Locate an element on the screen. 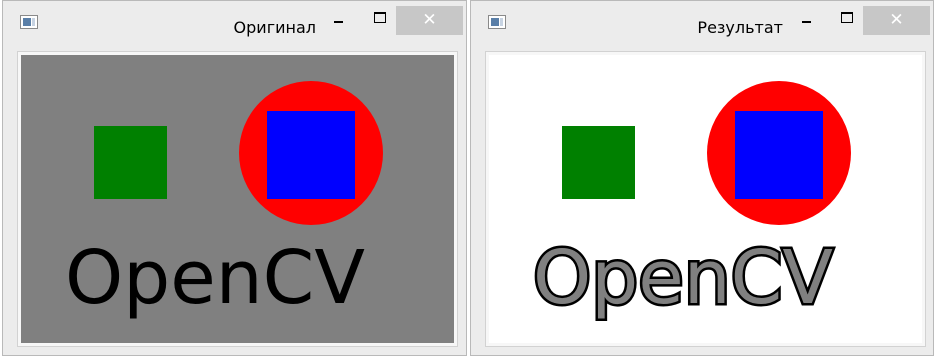 Image resolution: width=939 pixels, height=361 pixels. title-bar: Оригинал ✕ is located at coordinates (234, 23).